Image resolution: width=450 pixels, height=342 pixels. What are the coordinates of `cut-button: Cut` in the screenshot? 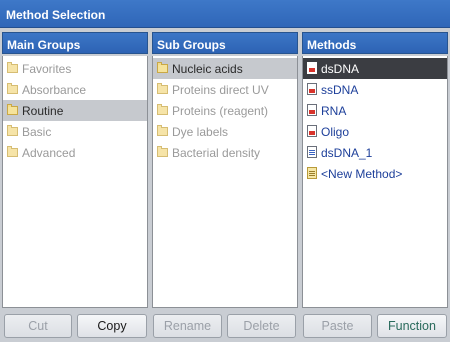 It's located at (38, 326).